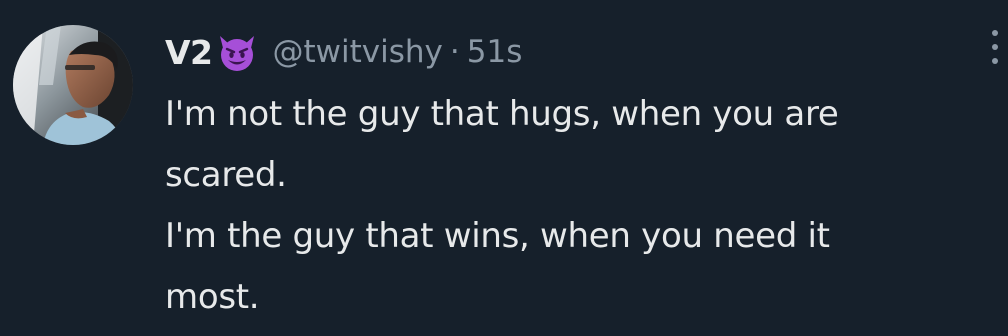 Image resolution: width=1008 pixels, height=336 pixels. What do you see at coordinates (994, 47) in the screenshot?
I see `more-vertical-icon` at bounding box center [994, 47].